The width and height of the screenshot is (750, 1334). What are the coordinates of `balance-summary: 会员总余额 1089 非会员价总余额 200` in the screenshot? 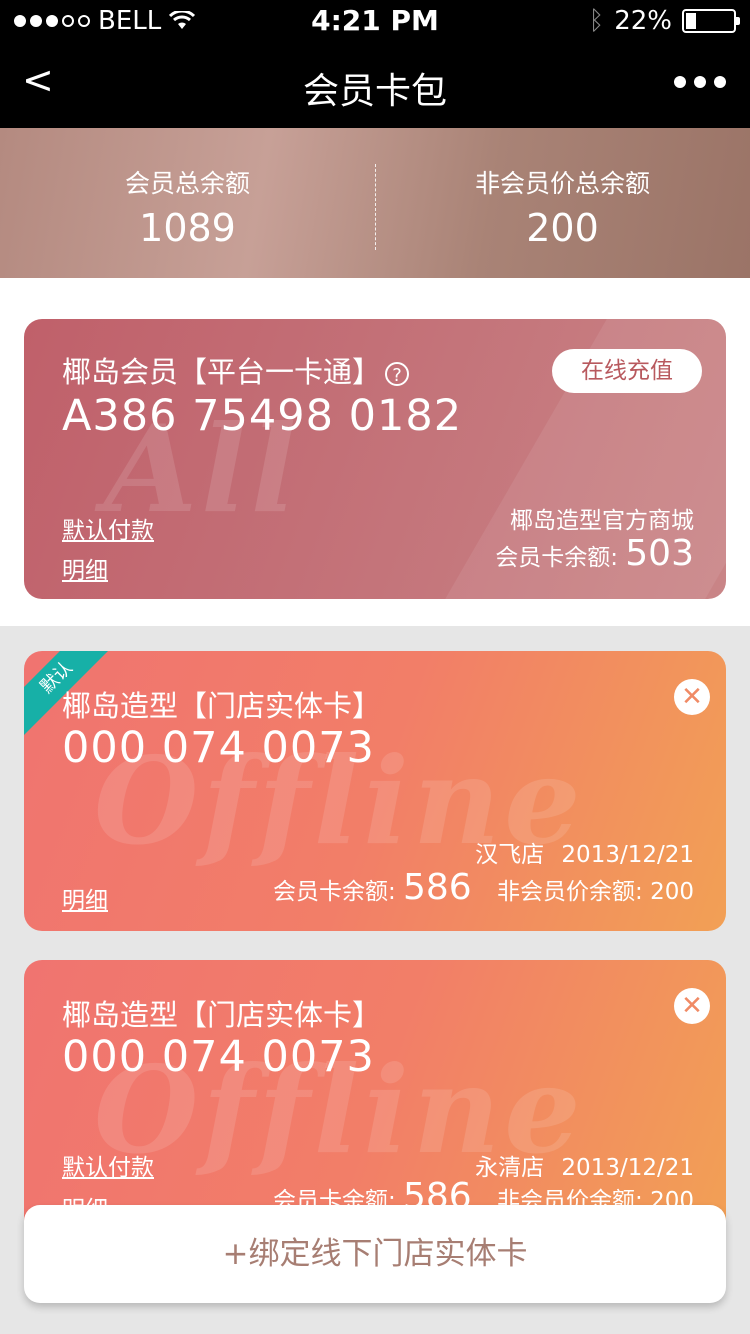 It's located at (375, 203).